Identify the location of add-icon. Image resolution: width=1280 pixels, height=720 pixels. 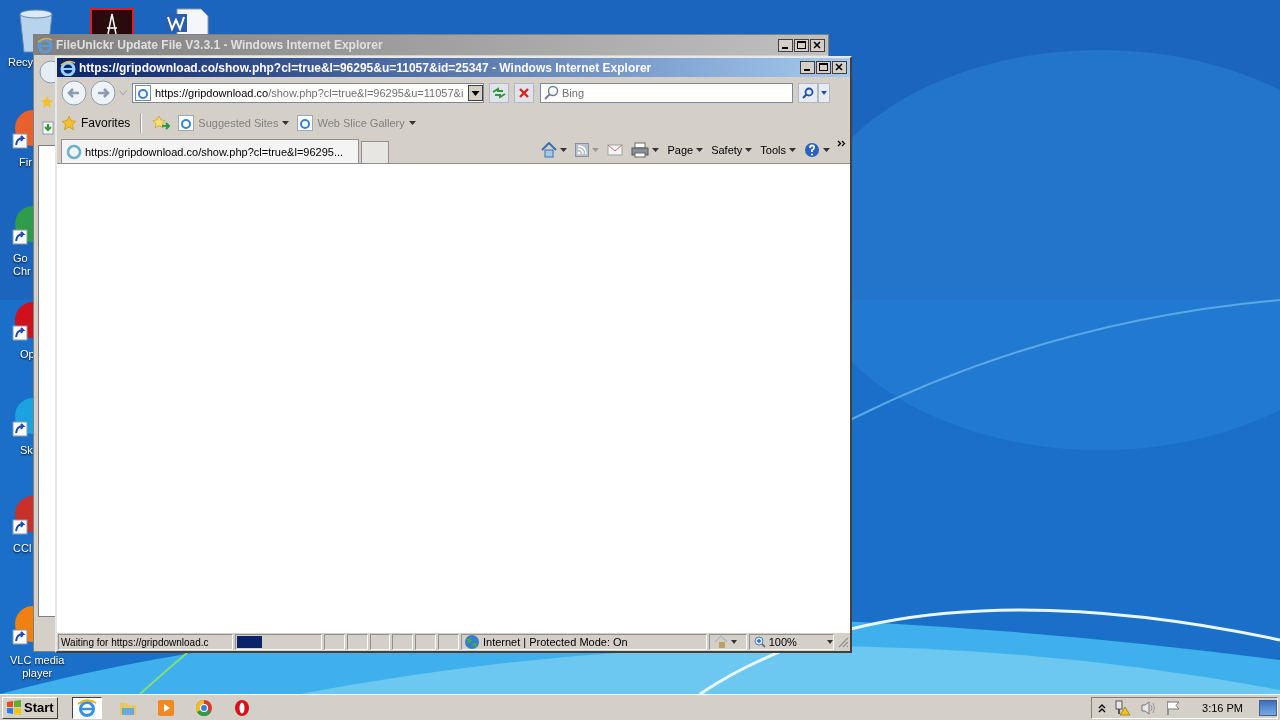
(48, 128).